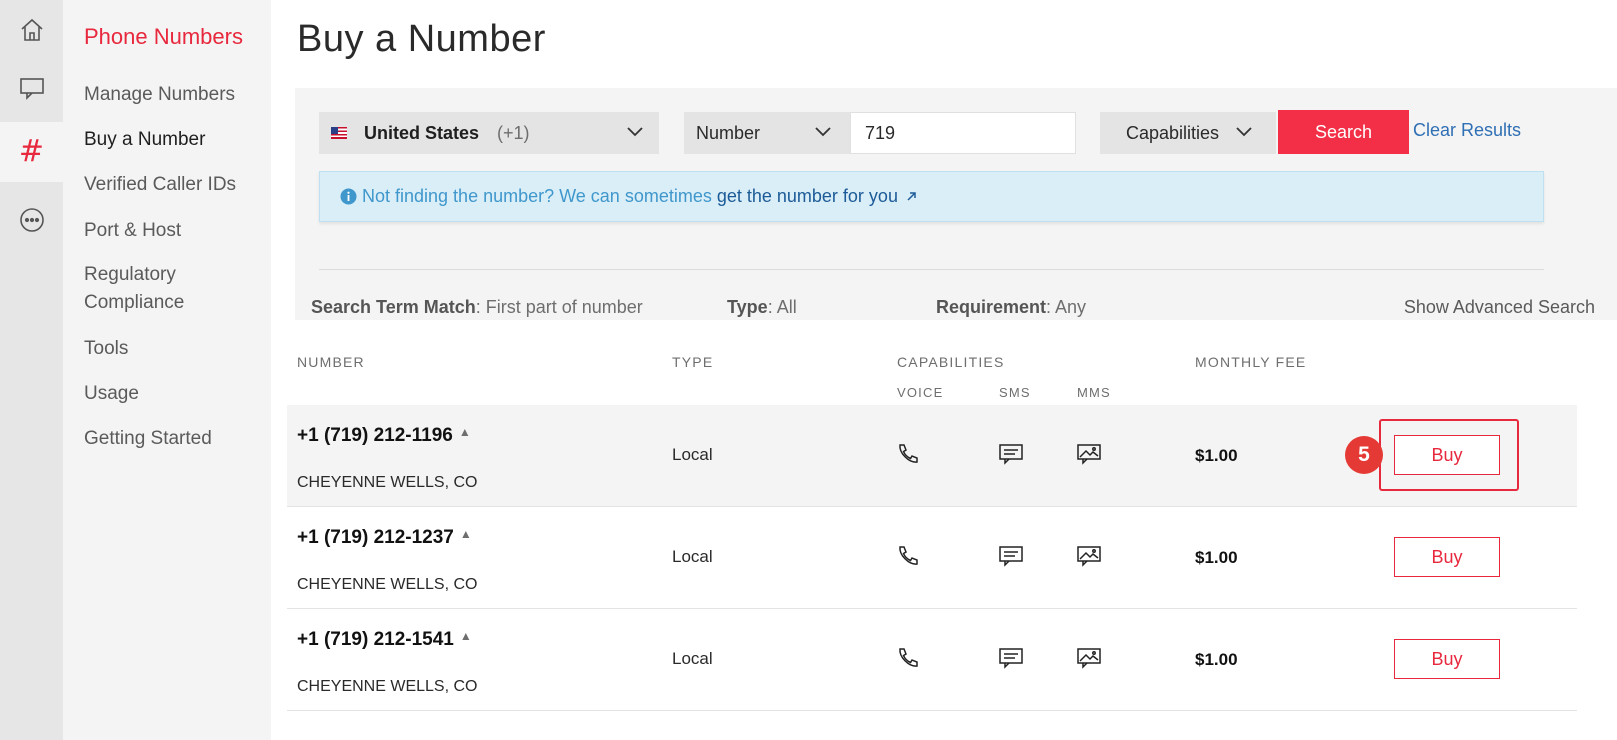 Image resolution: width=1617 pixels, height=740 pixels. Describe the element at coordinates (176, 95) in the screenshot. I see `sidebar-item-manage-numbers: Manage Numbers` at that location.